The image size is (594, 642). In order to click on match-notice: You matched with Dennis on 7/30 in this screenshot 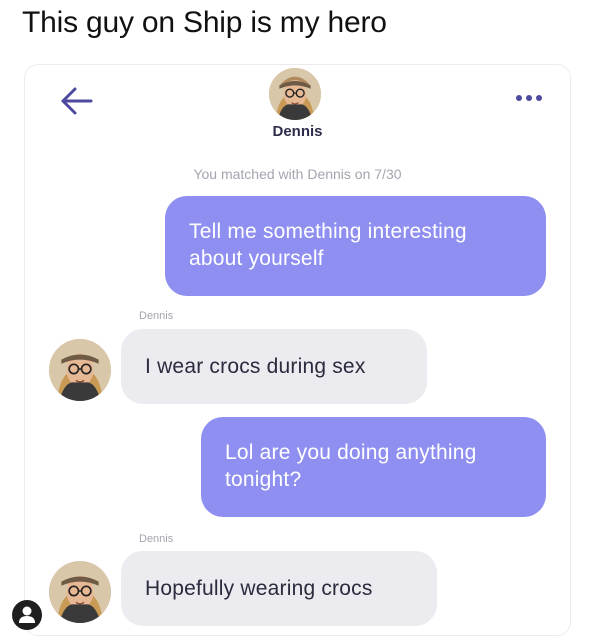, I will do `click(297, 174)`.